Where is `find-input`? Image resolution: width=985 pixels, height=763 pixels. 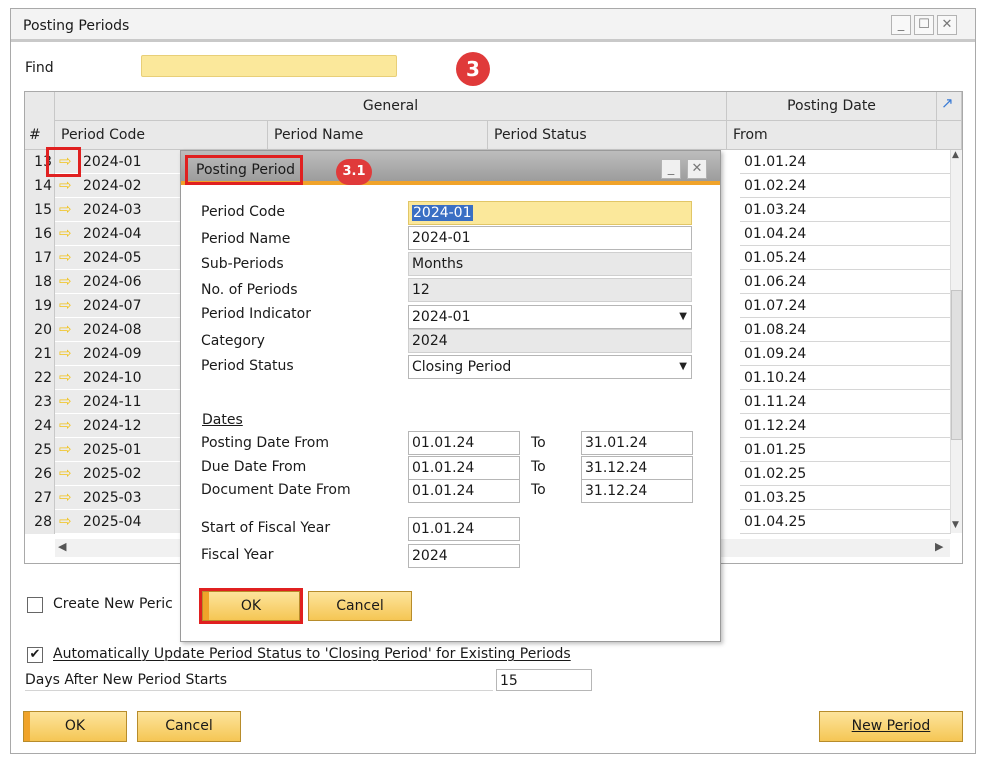
find-input is located at coordinates (269, 66).